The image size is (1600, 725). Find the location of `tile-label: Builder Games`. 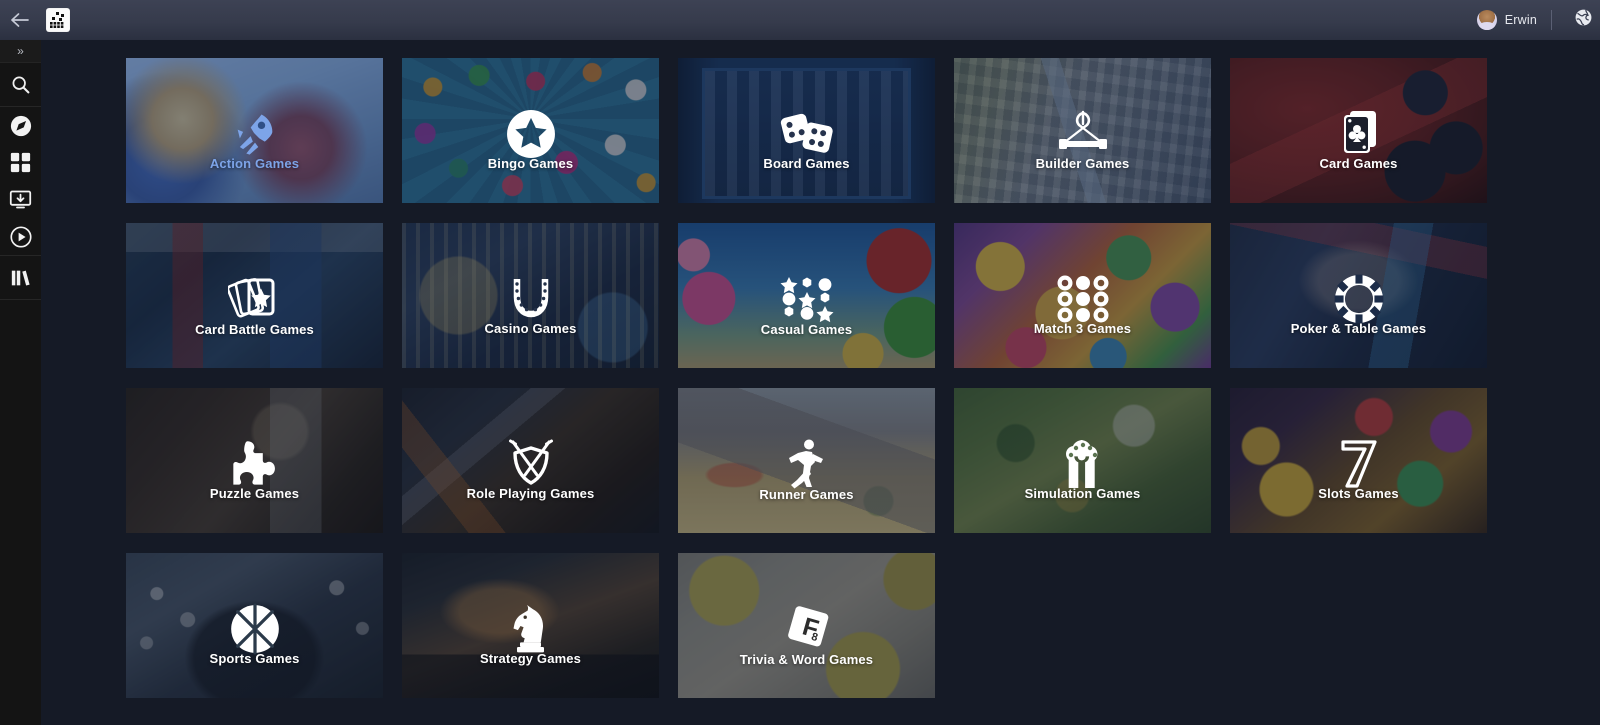

tile-label: Builder Games is located at coordinates (1082, 163).